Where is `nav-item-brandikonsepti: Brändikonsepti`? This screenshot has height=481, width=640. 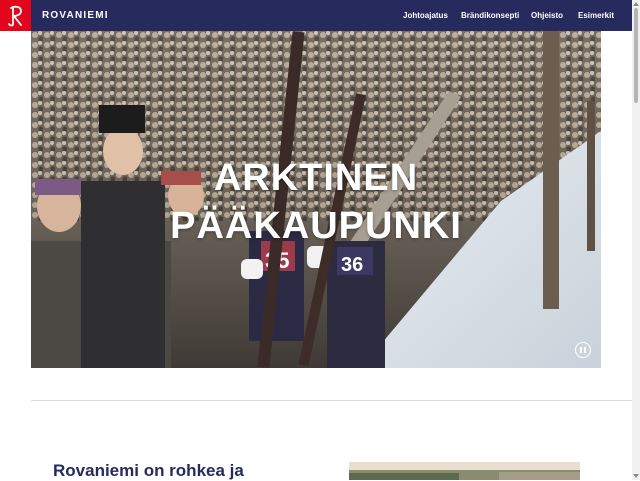
nav-item-brandikonsepti: Brändikonsepti is located at coordinates (490, 15).